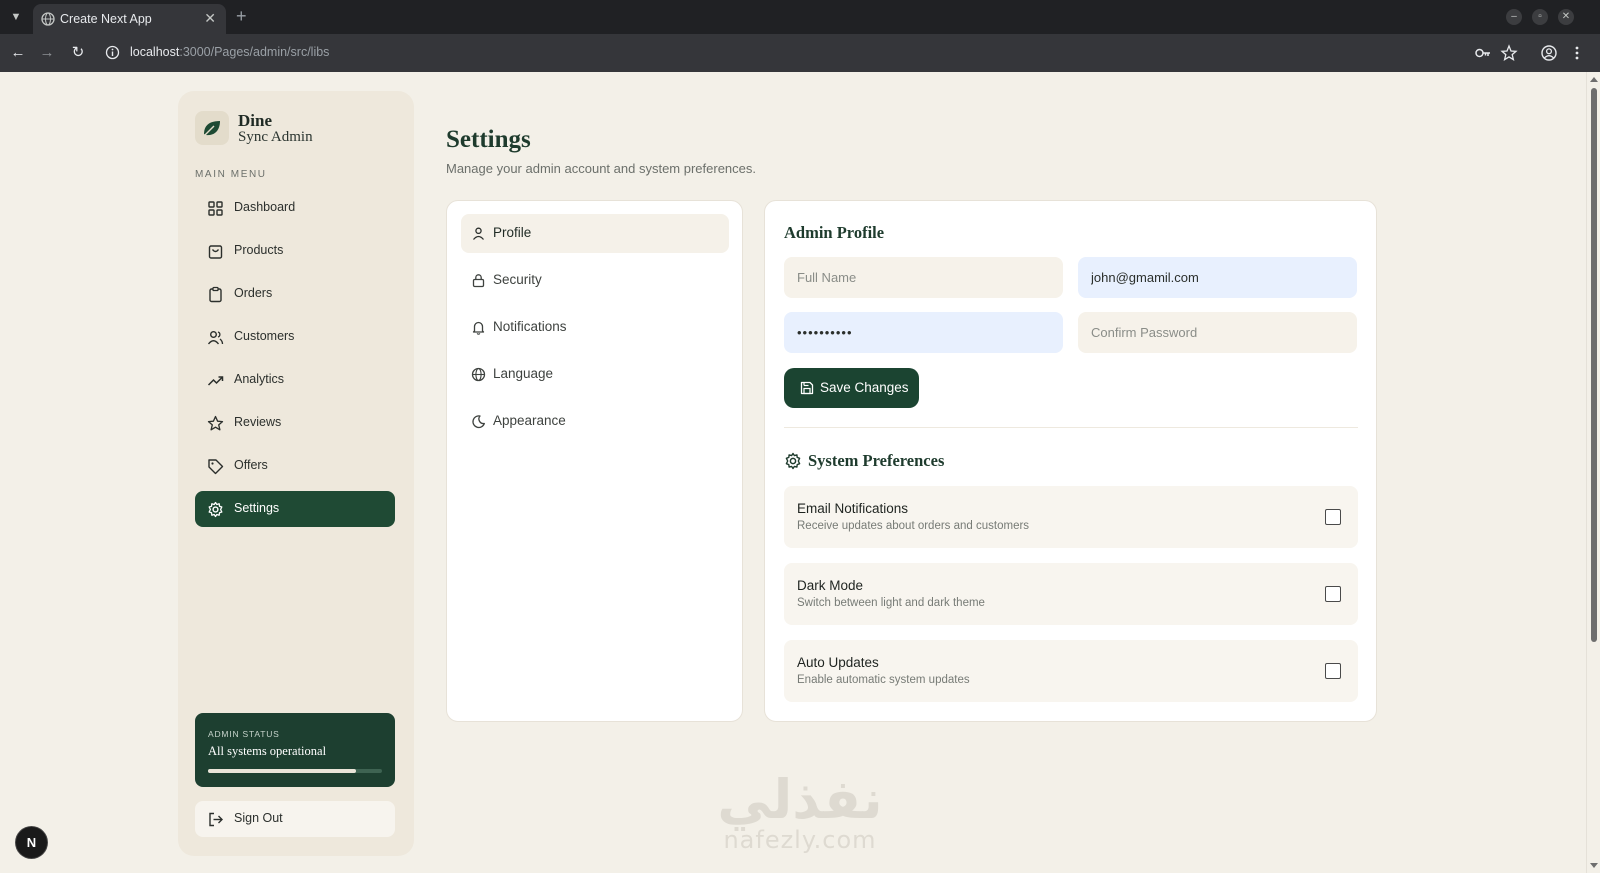 This screenshot has height=873, width=1600. I want to click on shopping-bag-icon, so click(215, 252).